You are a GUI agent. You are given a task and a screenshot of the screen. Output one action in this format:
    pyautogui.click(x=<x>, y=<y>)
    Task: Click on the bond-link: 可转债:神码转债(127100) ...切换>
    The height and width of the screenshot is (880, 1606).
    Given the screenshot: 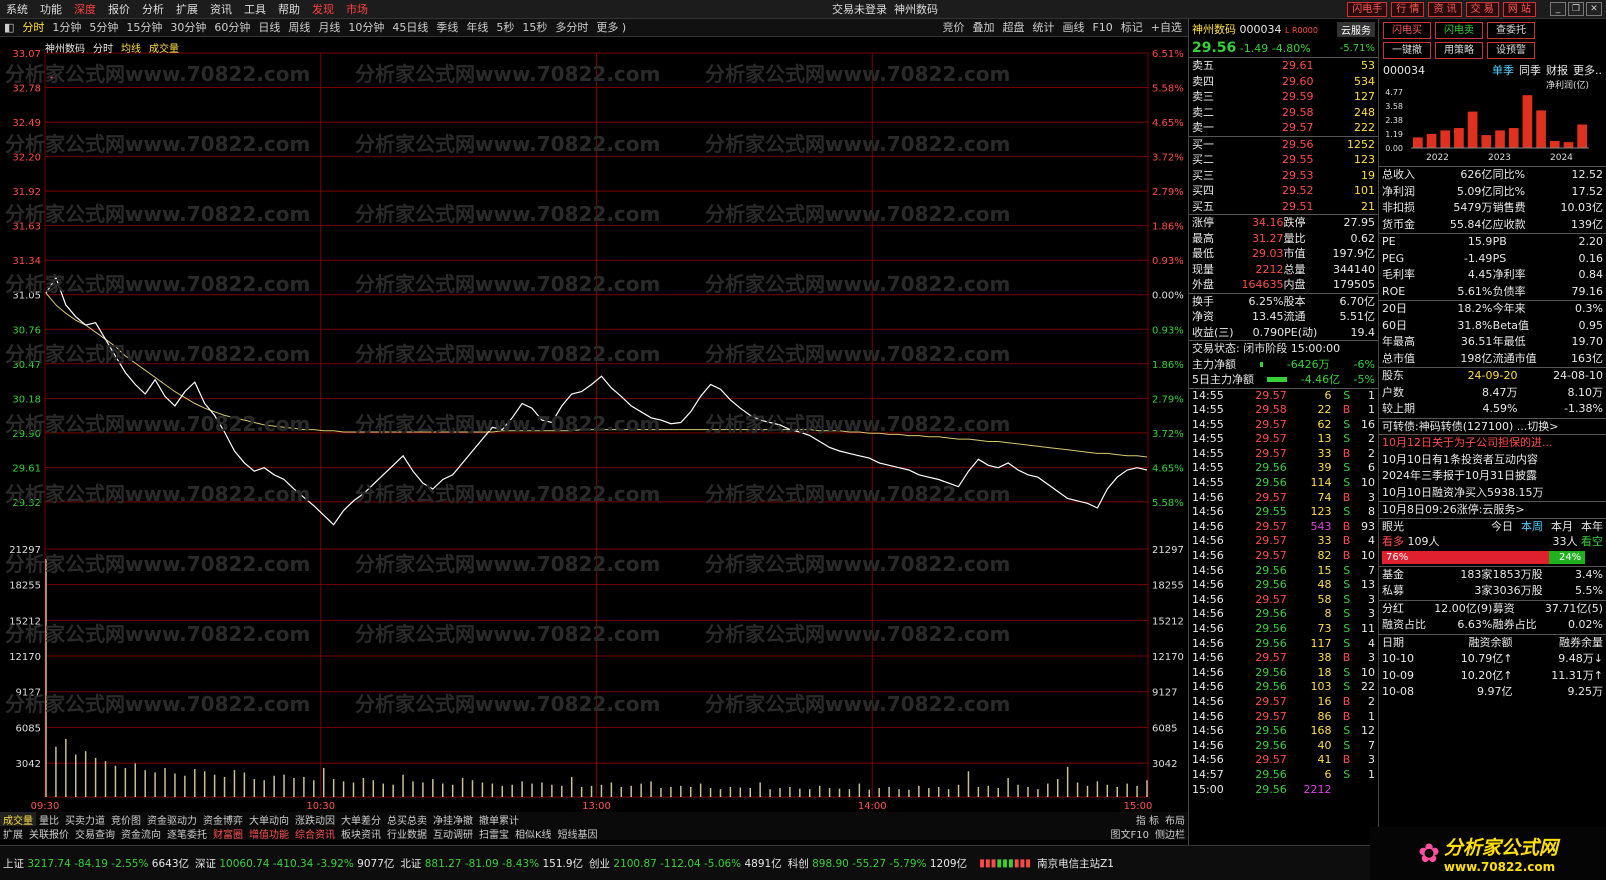 What is the action you would take?
    pyautogui.click(x=1470, y=427)
    